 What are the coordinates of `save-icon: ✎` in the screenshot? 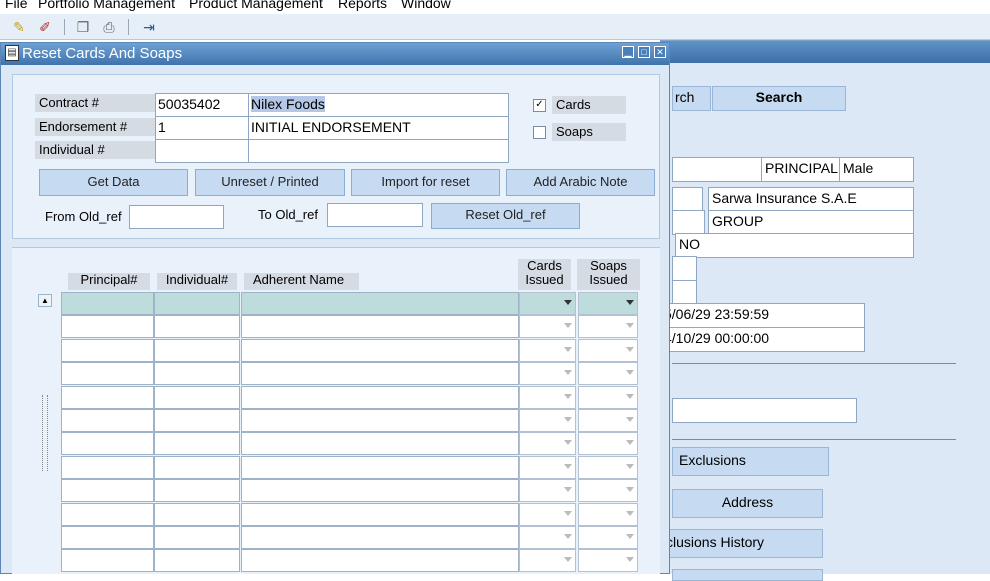 It's located at (19, 27).